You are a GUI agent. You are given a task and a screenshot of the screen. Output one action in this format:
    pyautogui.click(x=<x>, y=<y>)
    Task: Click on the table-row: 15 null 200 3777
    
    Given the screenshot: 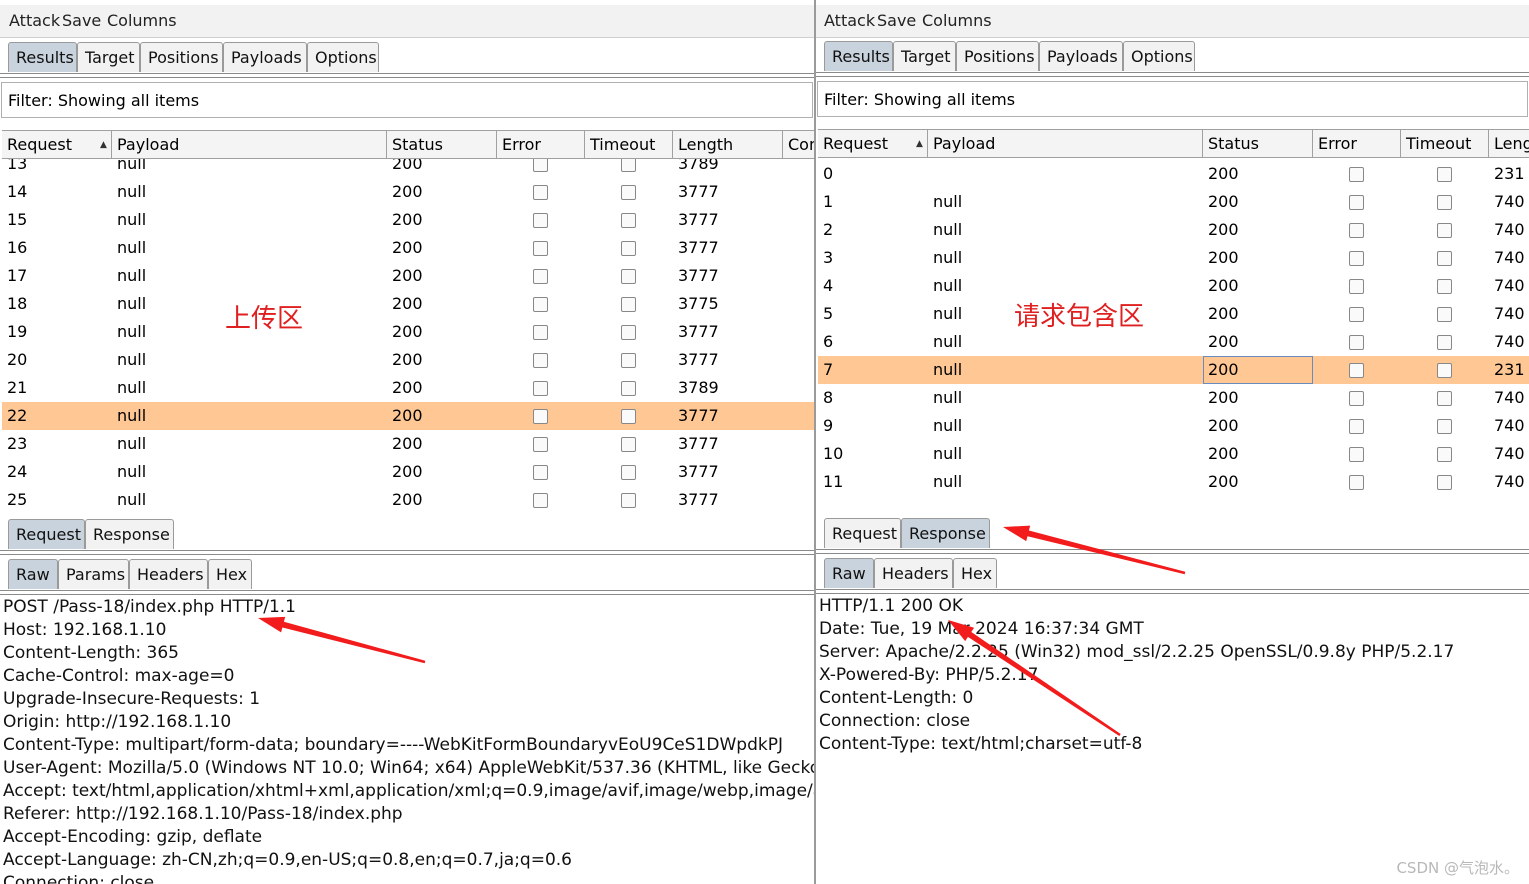 What is the action you would take?
    pyautogui.click(x=408, y=220)
    